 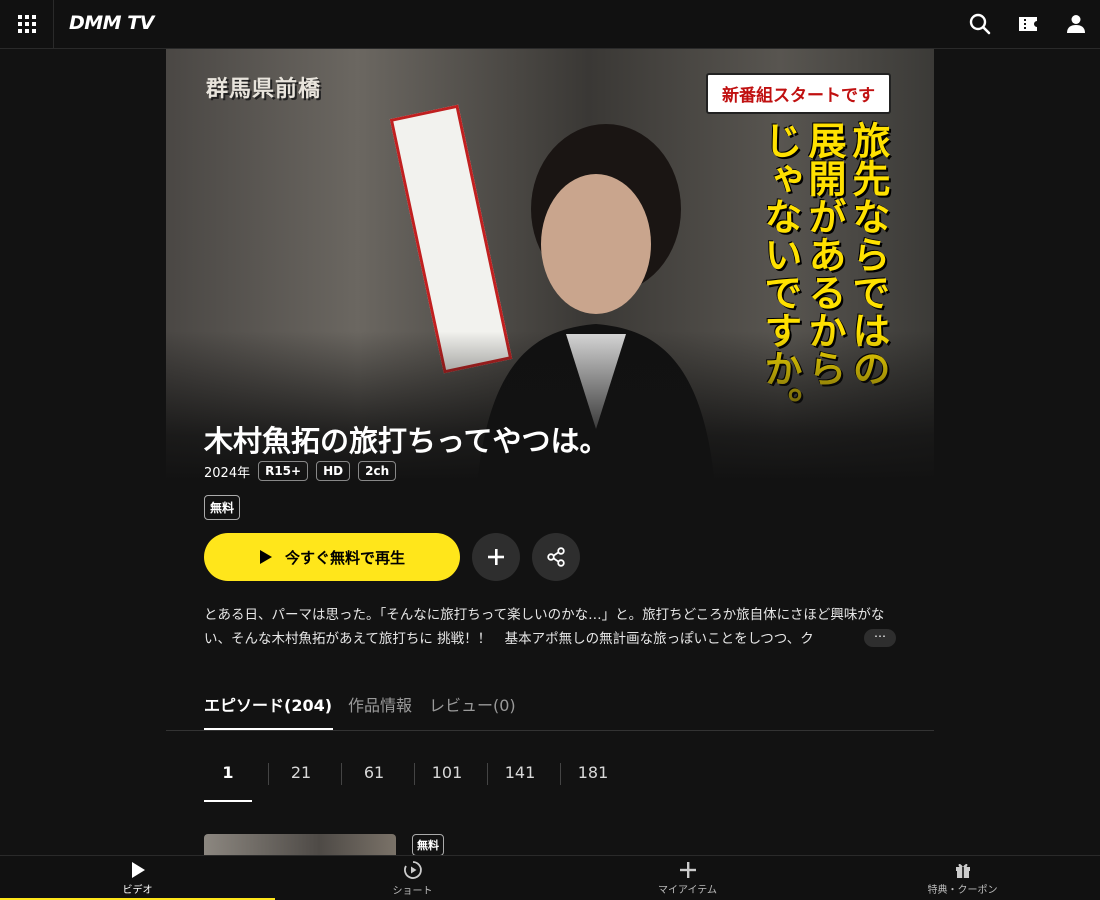 I want to click on menu-button, so click(x=27, y=24).